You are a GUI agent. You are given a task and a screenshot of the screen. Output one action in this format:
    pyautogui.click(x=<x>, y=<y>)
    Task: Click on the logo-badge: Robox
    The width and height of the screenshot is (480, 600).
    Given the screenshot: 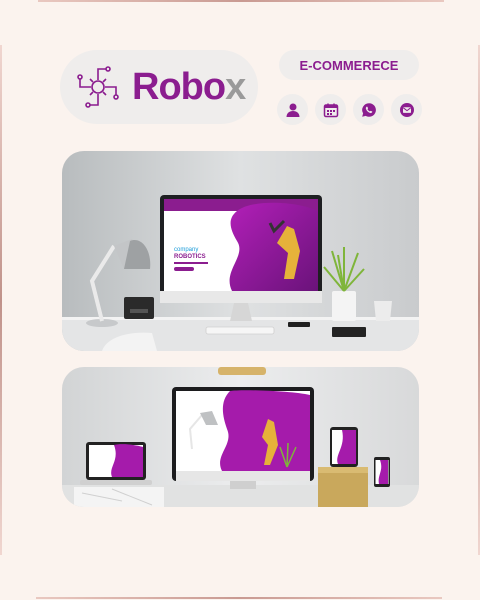 What is the action you would take?
    pyautogui.click(x=159, y=87)
    